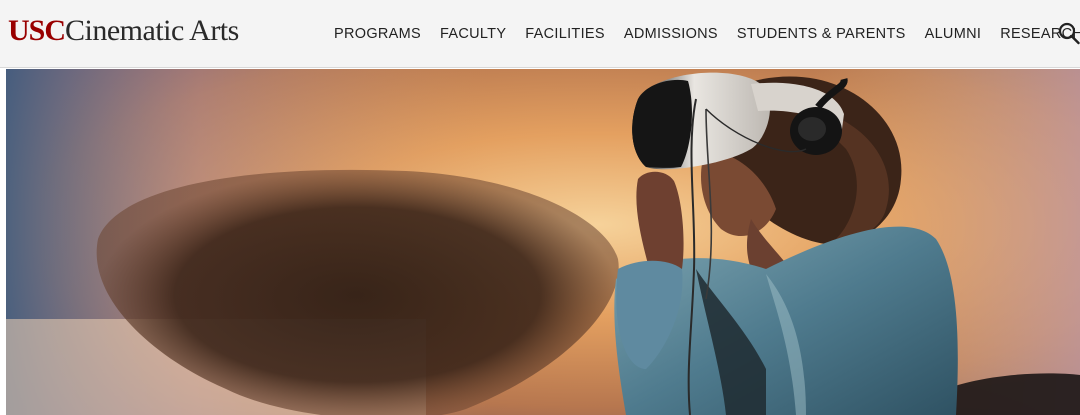  I want to click on nav-faculty: FACULTY, so click(473, 34).